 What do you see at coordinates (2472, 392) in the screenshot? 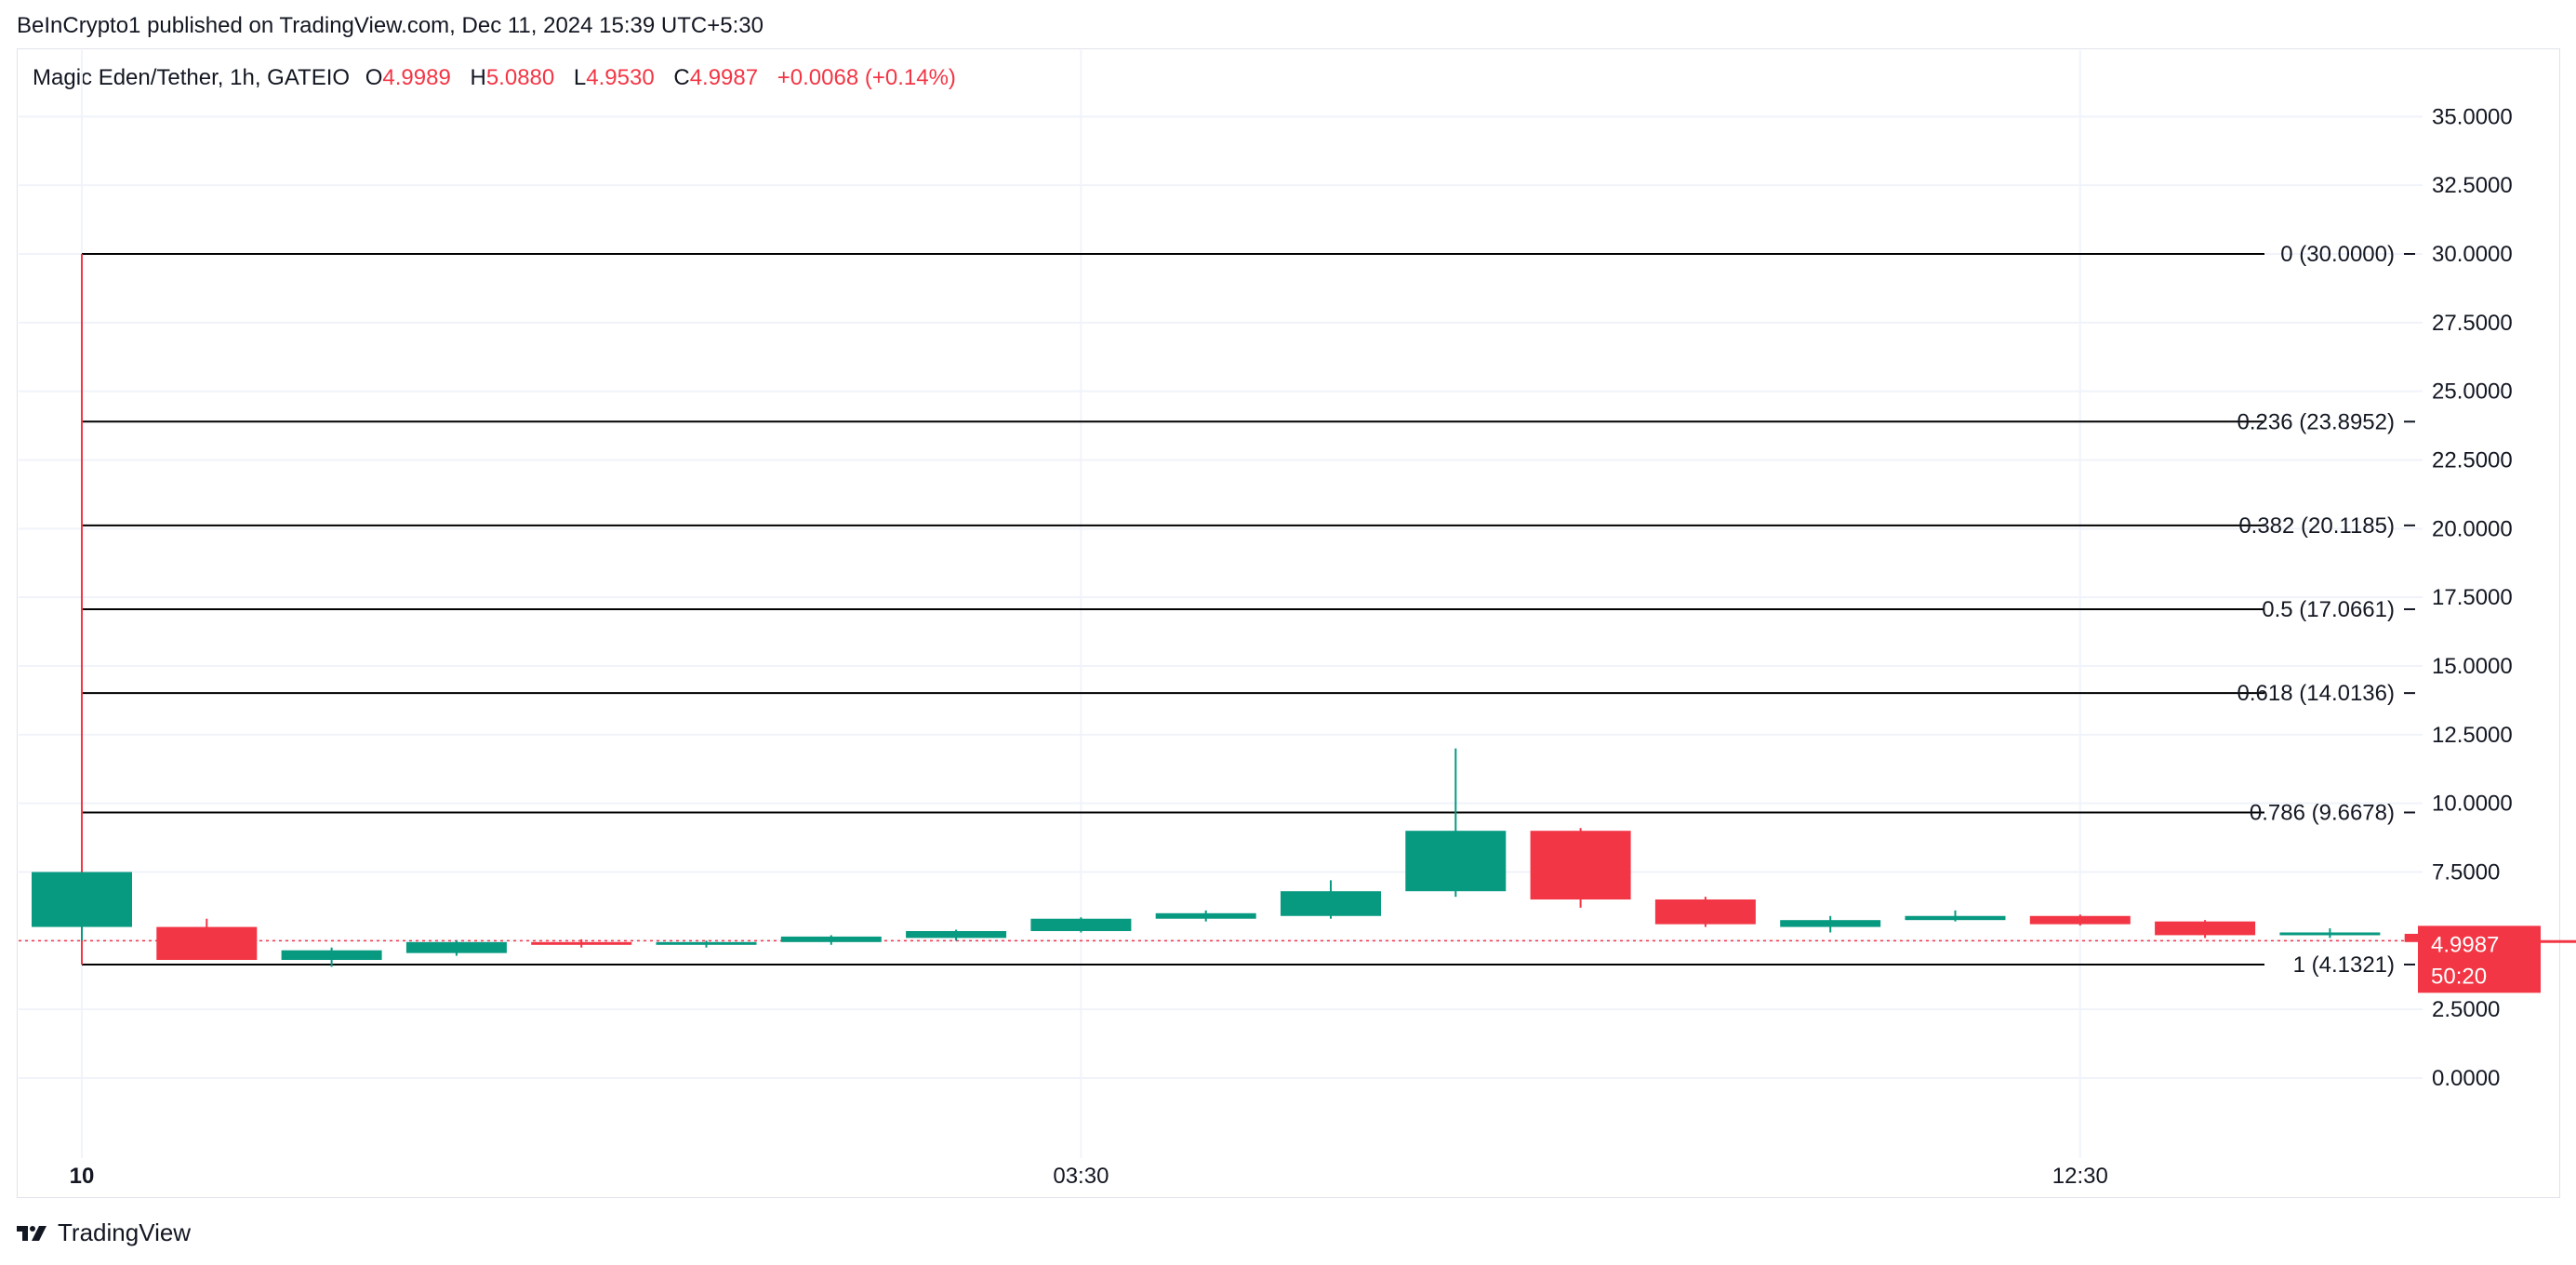
I see `price-tick-label: 25.0000` at bounding box center [2472, 392].